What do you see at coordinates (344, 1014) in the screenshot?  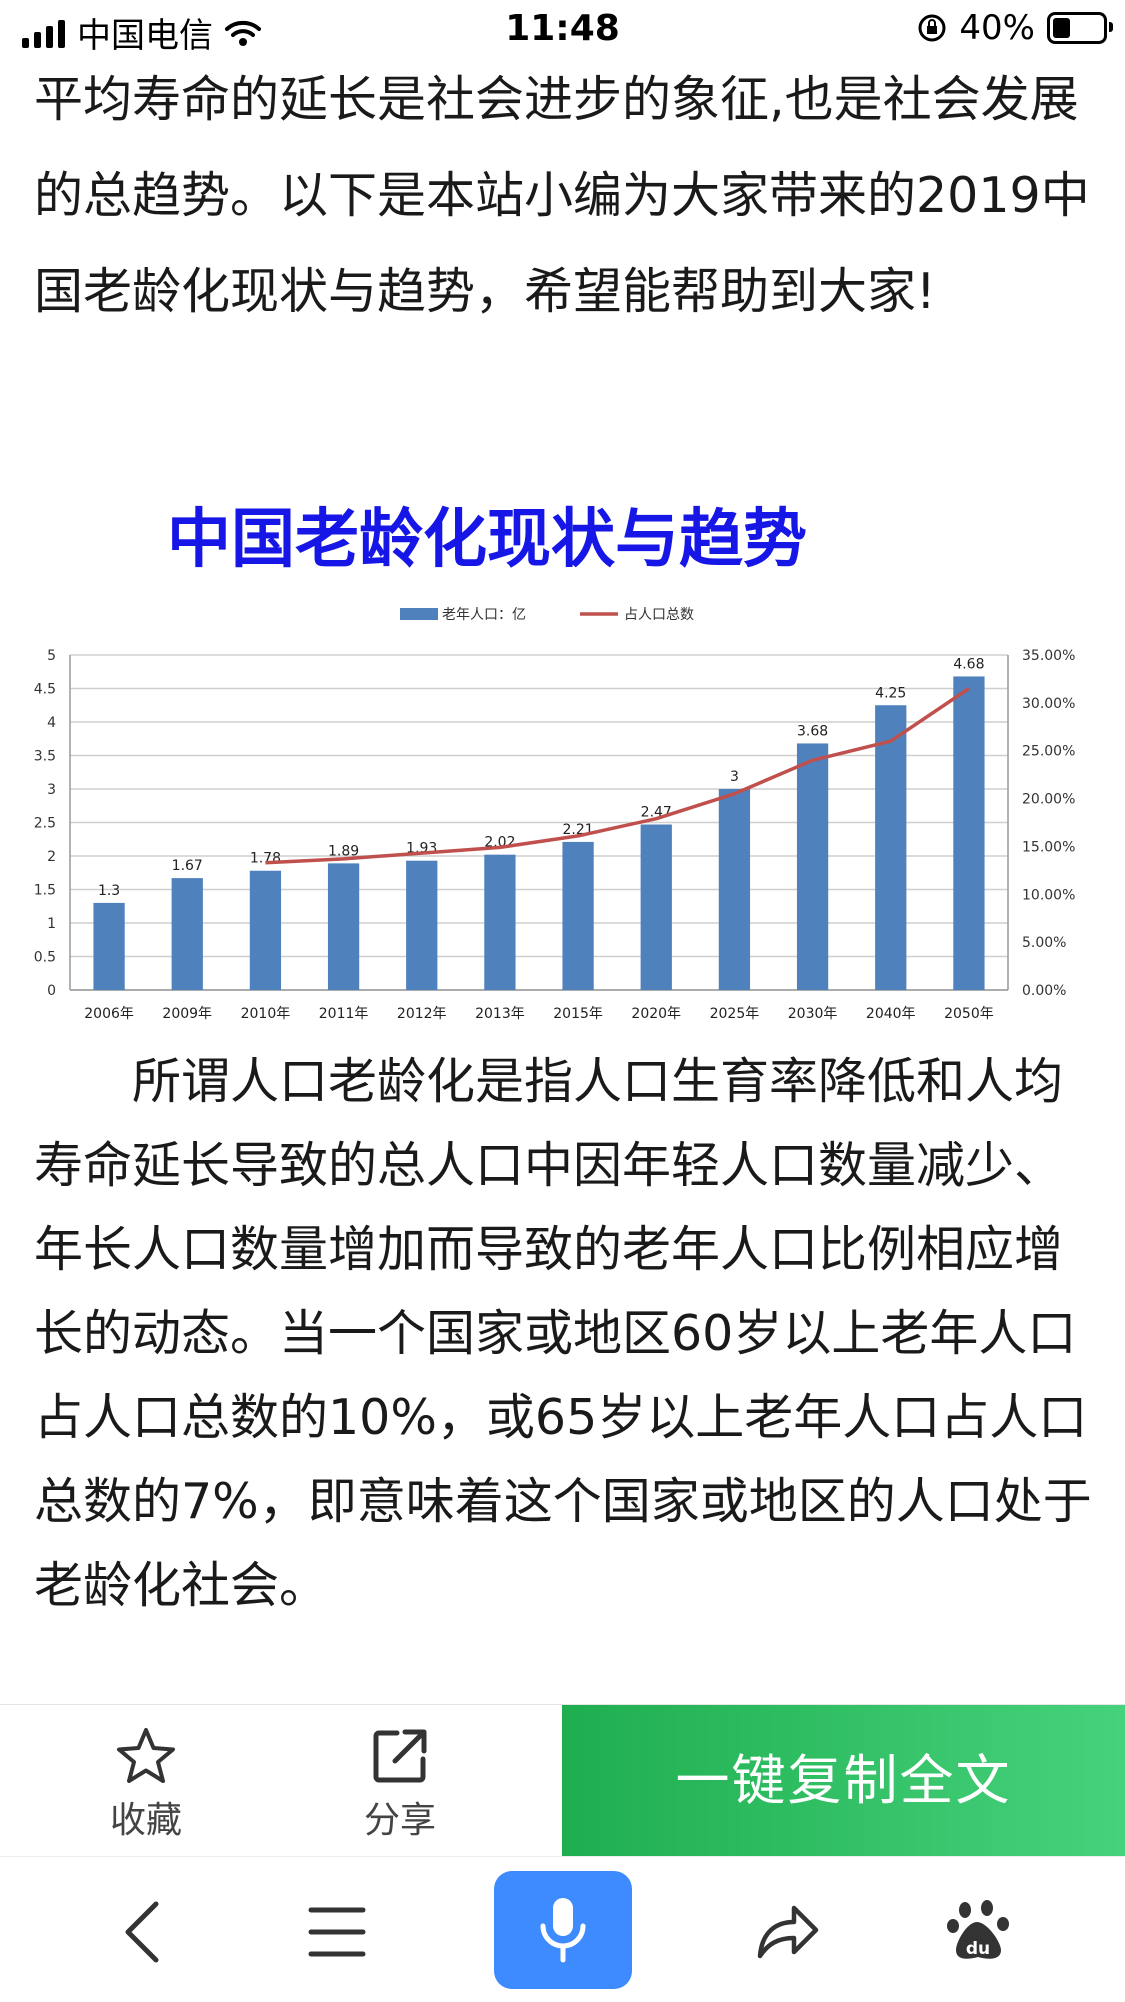 I see `x-tick-label: 2011年` at bounding box center [344, 1014].